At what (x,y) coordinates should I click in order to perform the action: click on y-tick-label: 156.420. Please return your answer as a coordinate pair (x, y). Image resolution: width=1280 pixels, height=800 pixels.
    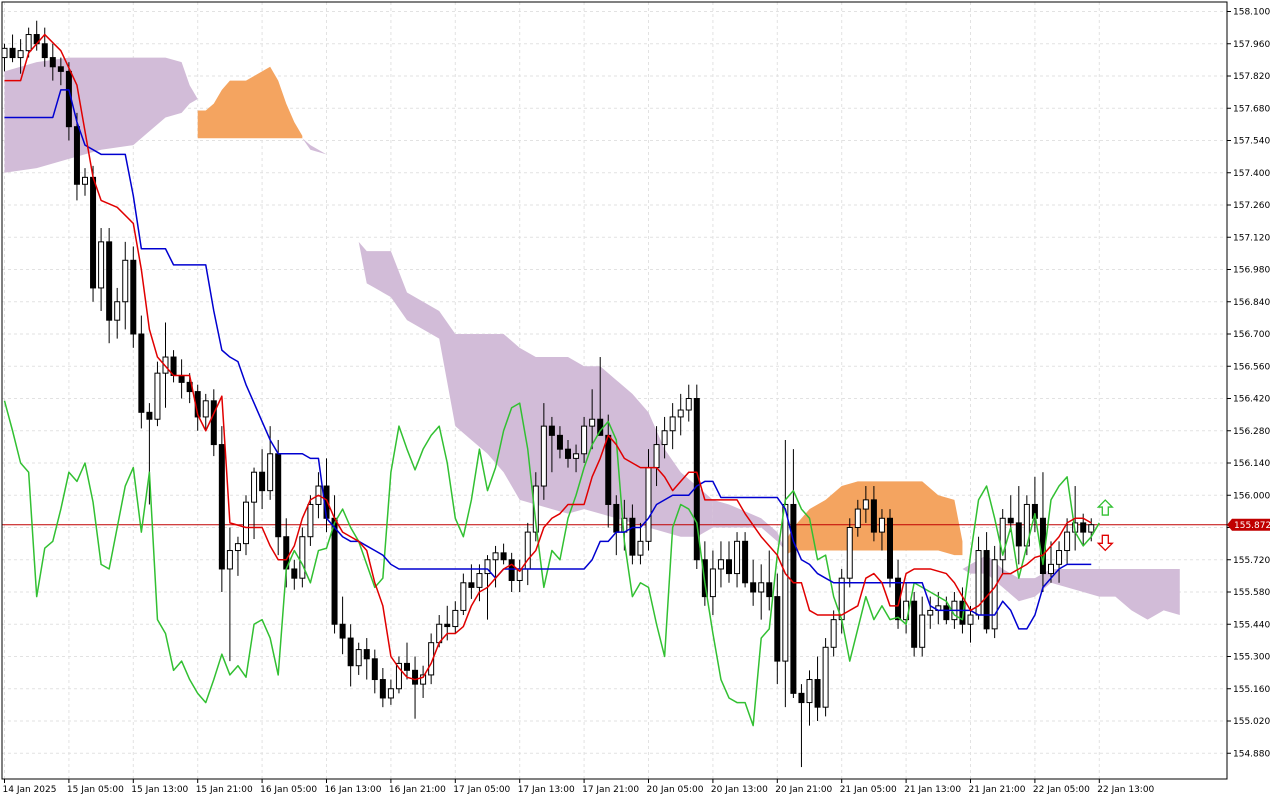
    Looking at the image, I should click on (1251, 400).